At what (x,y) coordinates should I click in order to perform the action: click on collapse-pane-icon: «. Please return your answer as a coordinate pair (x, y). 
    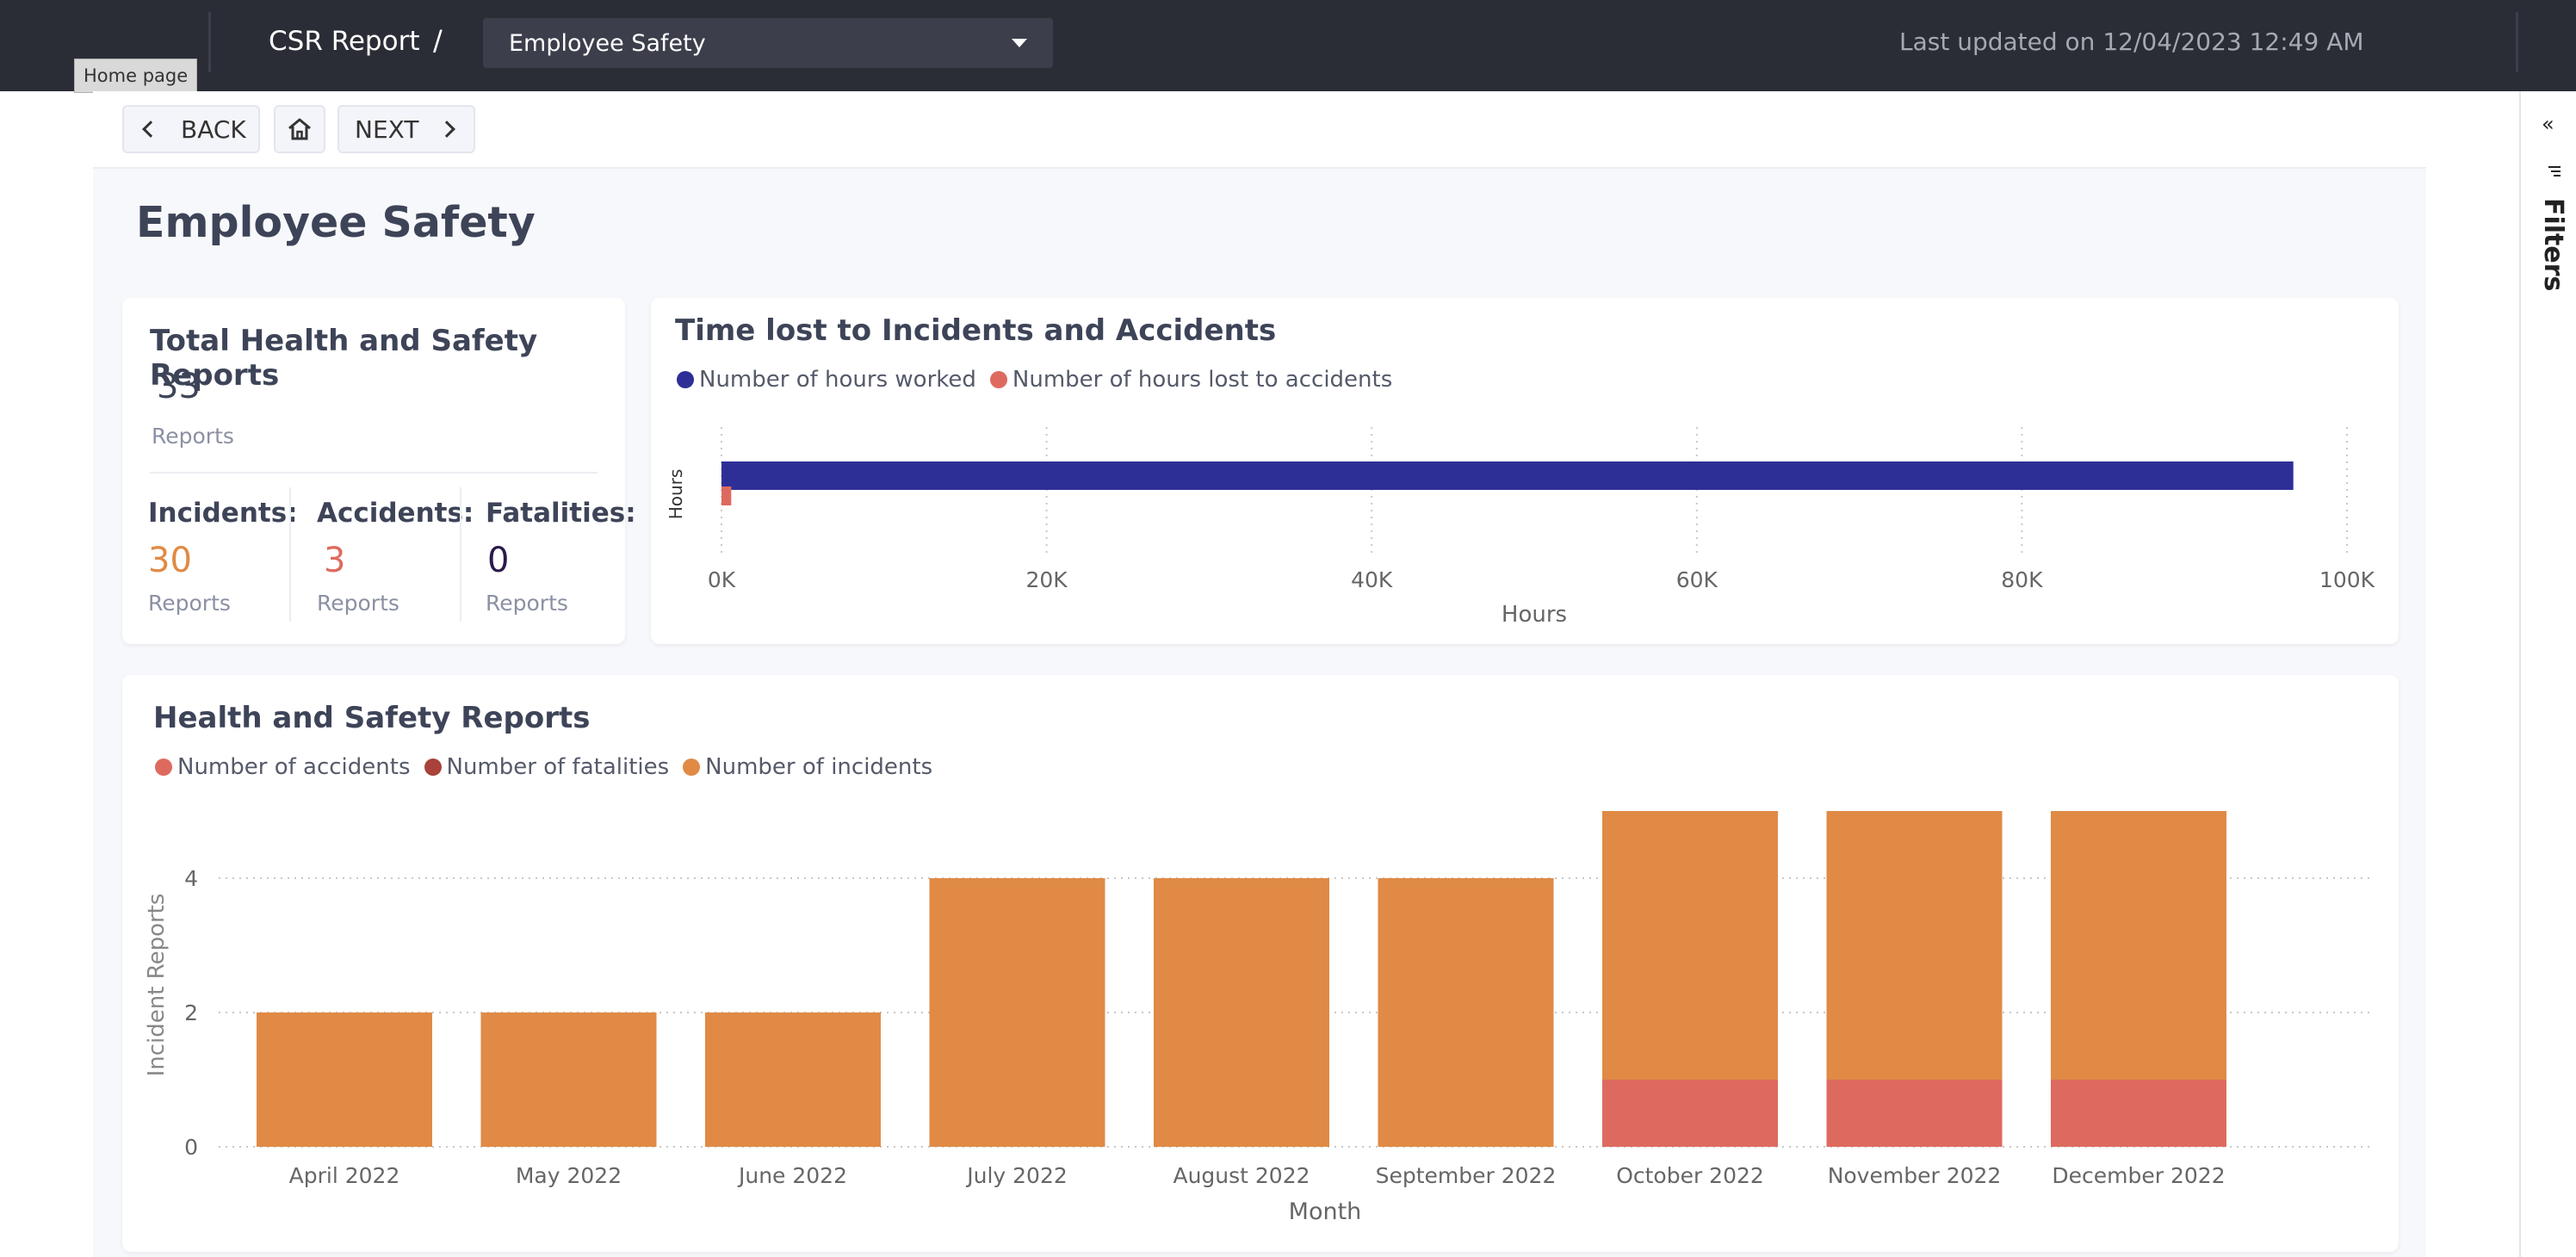
    Looking at the image, I should click on (2548, 124).